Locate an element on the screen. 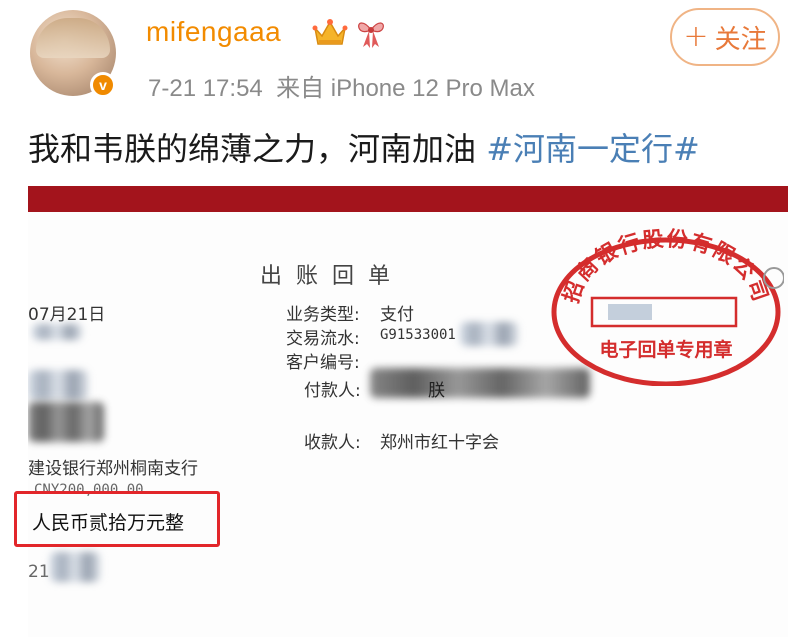  follow-button: + 关注 is located at coordinates (725, 37).